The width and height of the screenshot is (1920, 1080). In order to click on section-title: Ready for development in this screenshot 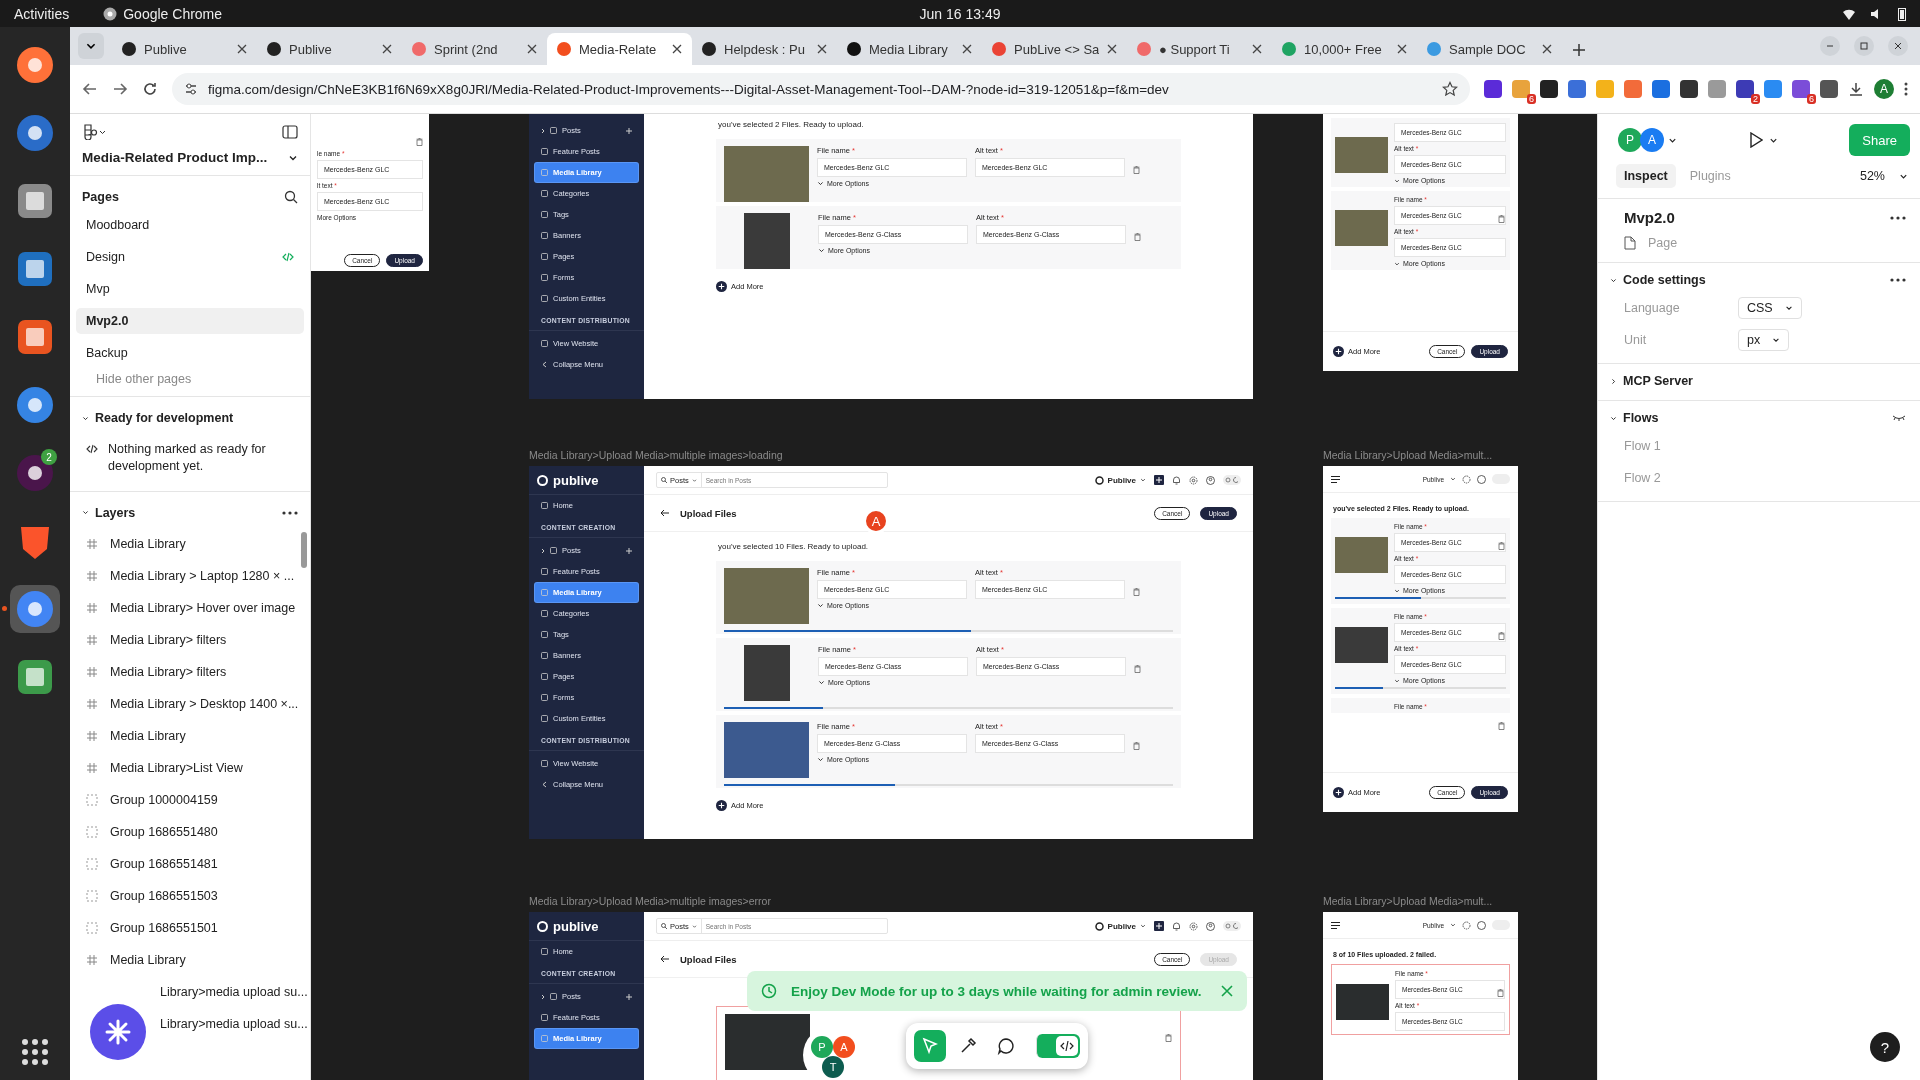, I will do `click(164, 418)`.